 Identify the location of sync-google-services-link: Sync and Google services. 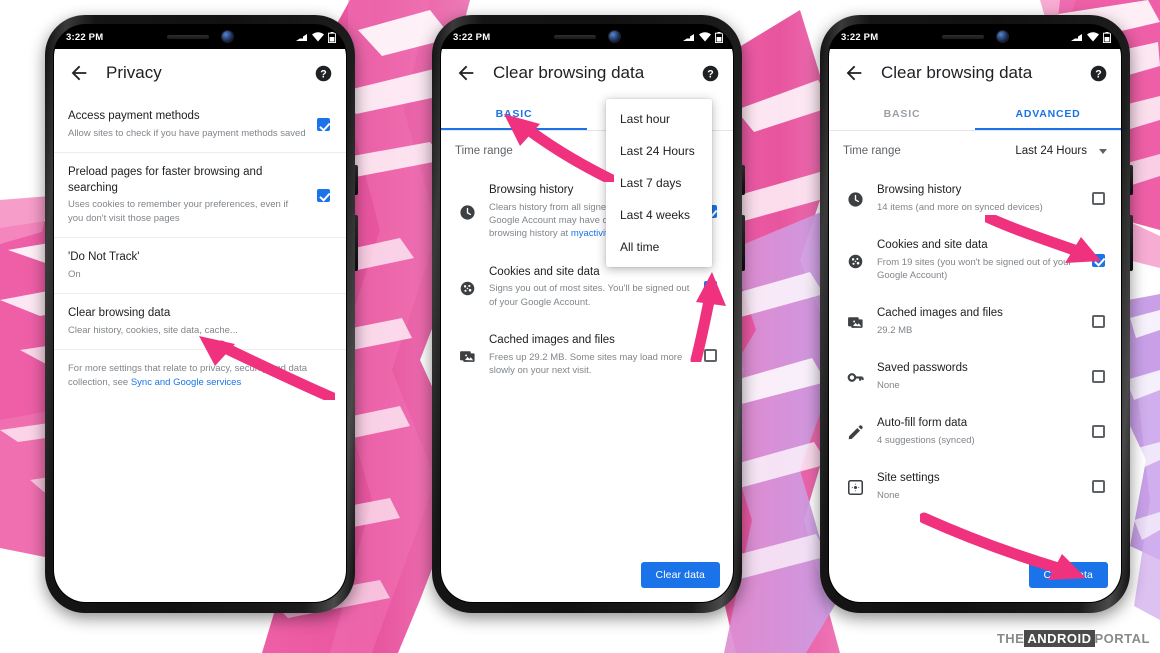
(186, 382).